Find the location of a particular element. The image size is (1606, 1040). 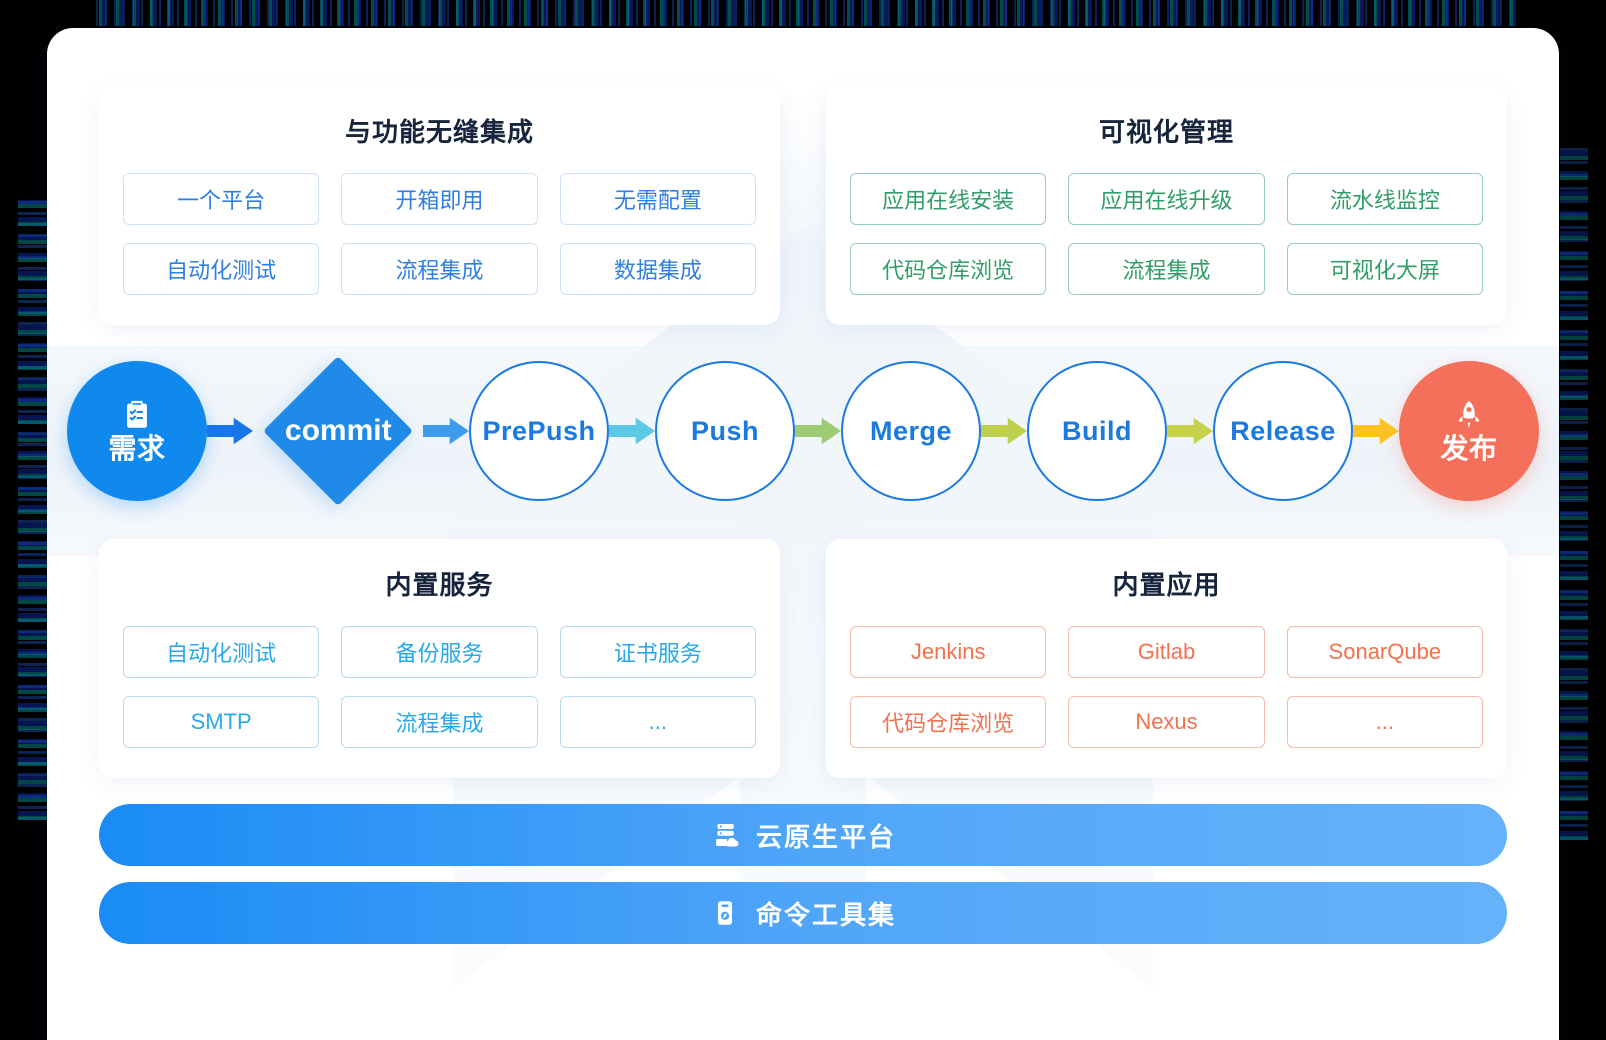

pipeline-node-label: PrePush is located at coordinates (539, 430).